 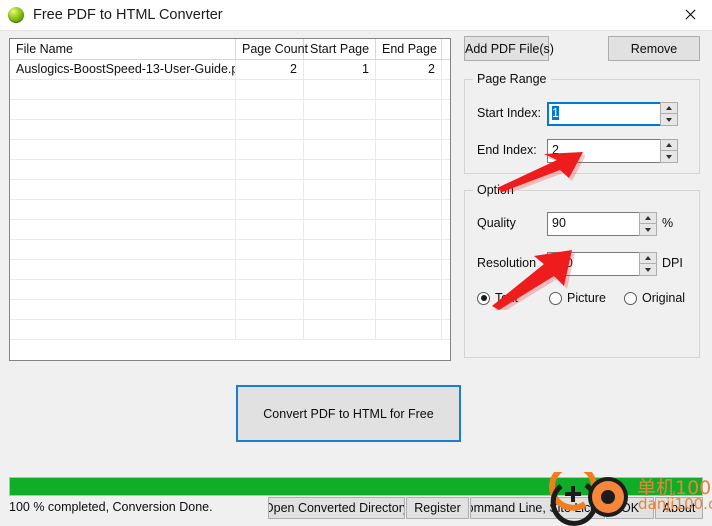 What do you see at coordinates (272, 49) in the screenshot?
I see `column-header-page-count: Page Count` at bounding box center [272, 49].